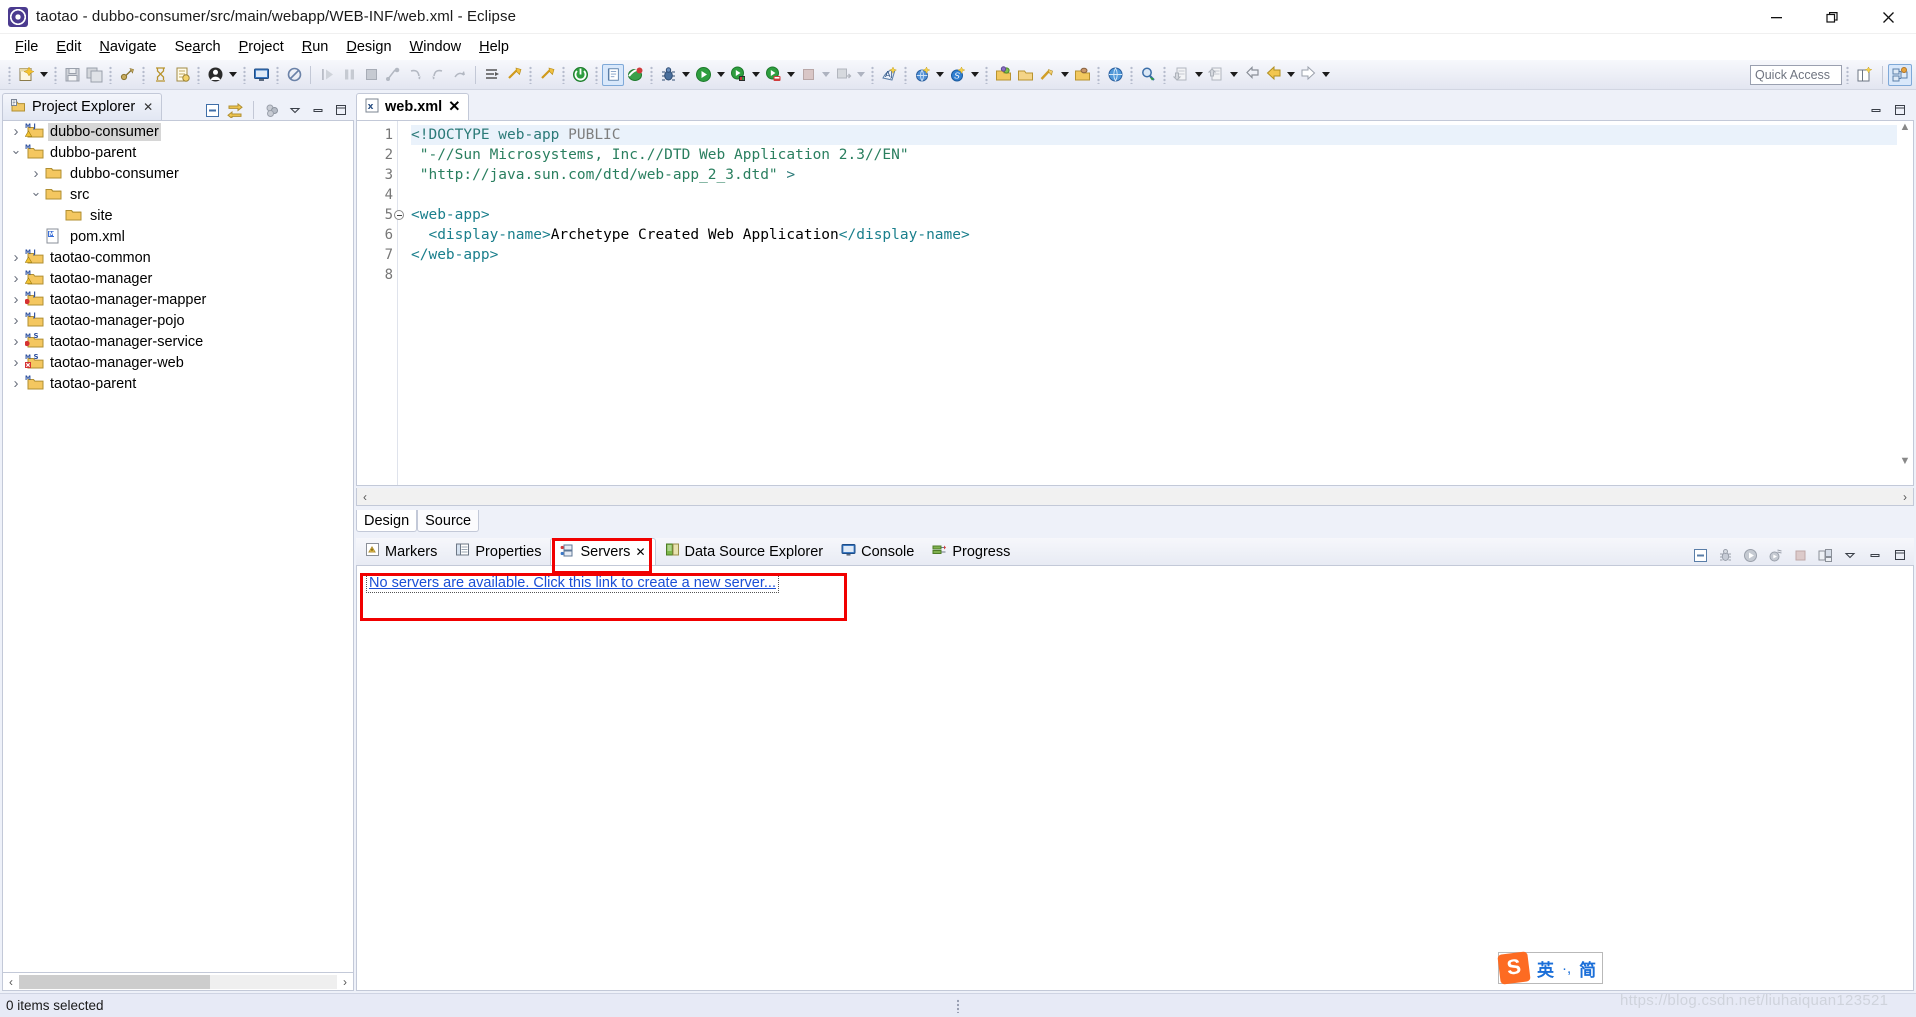  What do you see at coordinates (790, 75) in the screenshot?
I see `coverage-dropdown-icon` at bounding box center [790, 75].